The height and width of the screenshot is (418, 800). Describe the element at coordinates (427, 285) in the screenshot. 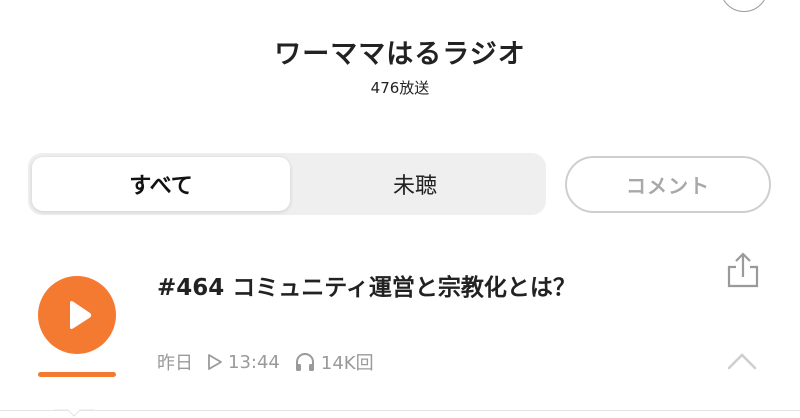

I see `episode-title: #464 コミュニティ運営と宗教化とは？` at that location.